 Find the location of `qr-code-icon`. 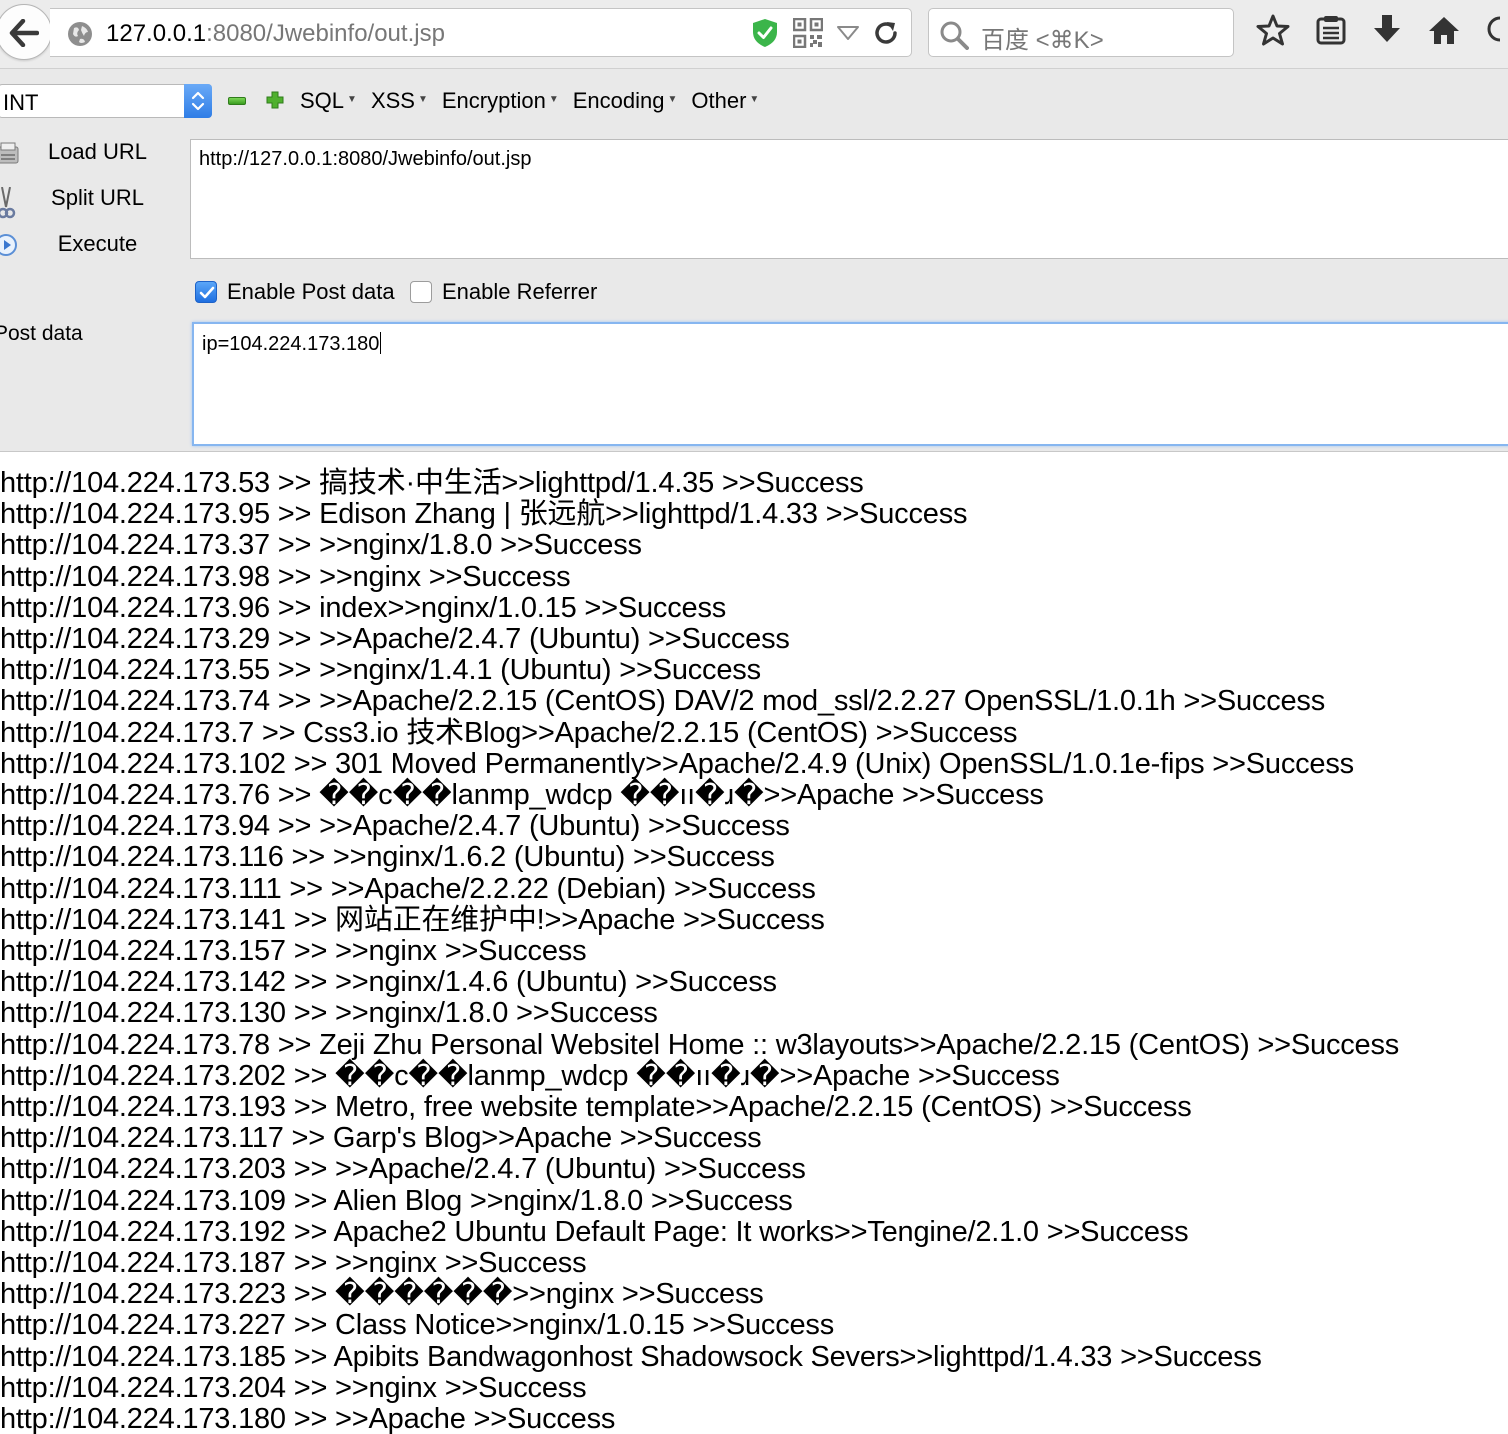

qr-code-icon is located at coordinates (808, 33).